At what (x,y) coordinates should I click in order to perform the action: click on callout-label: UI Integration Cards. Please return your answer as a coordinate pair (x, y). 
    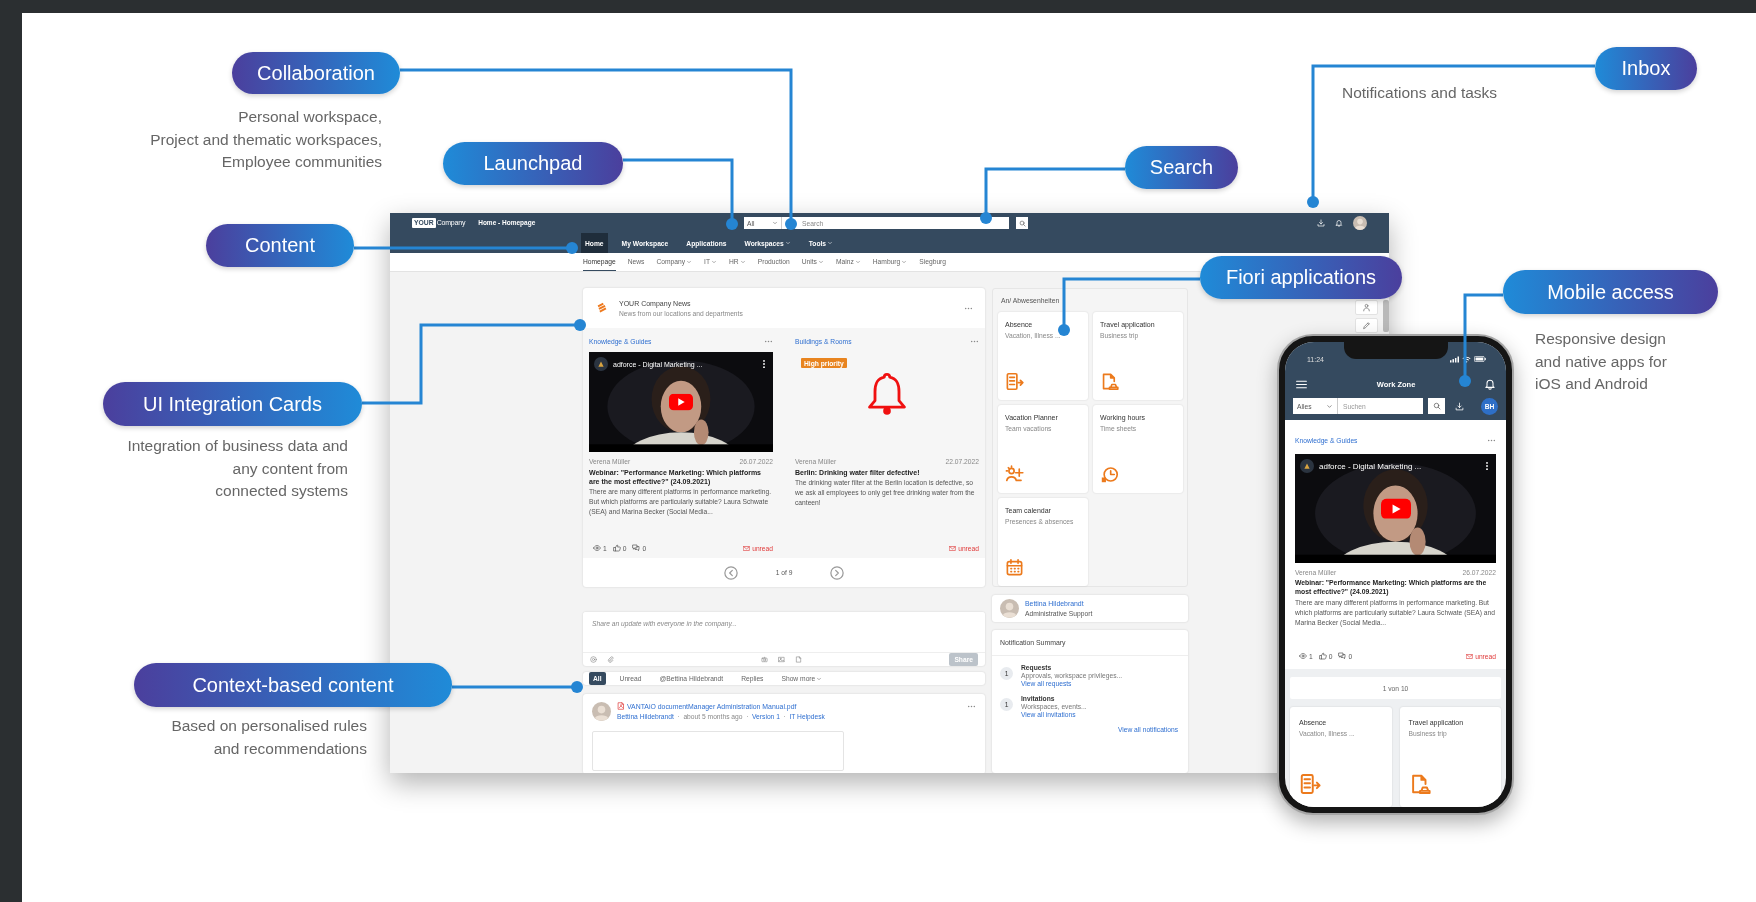
    Looking at the image, I should click on (232, 404).